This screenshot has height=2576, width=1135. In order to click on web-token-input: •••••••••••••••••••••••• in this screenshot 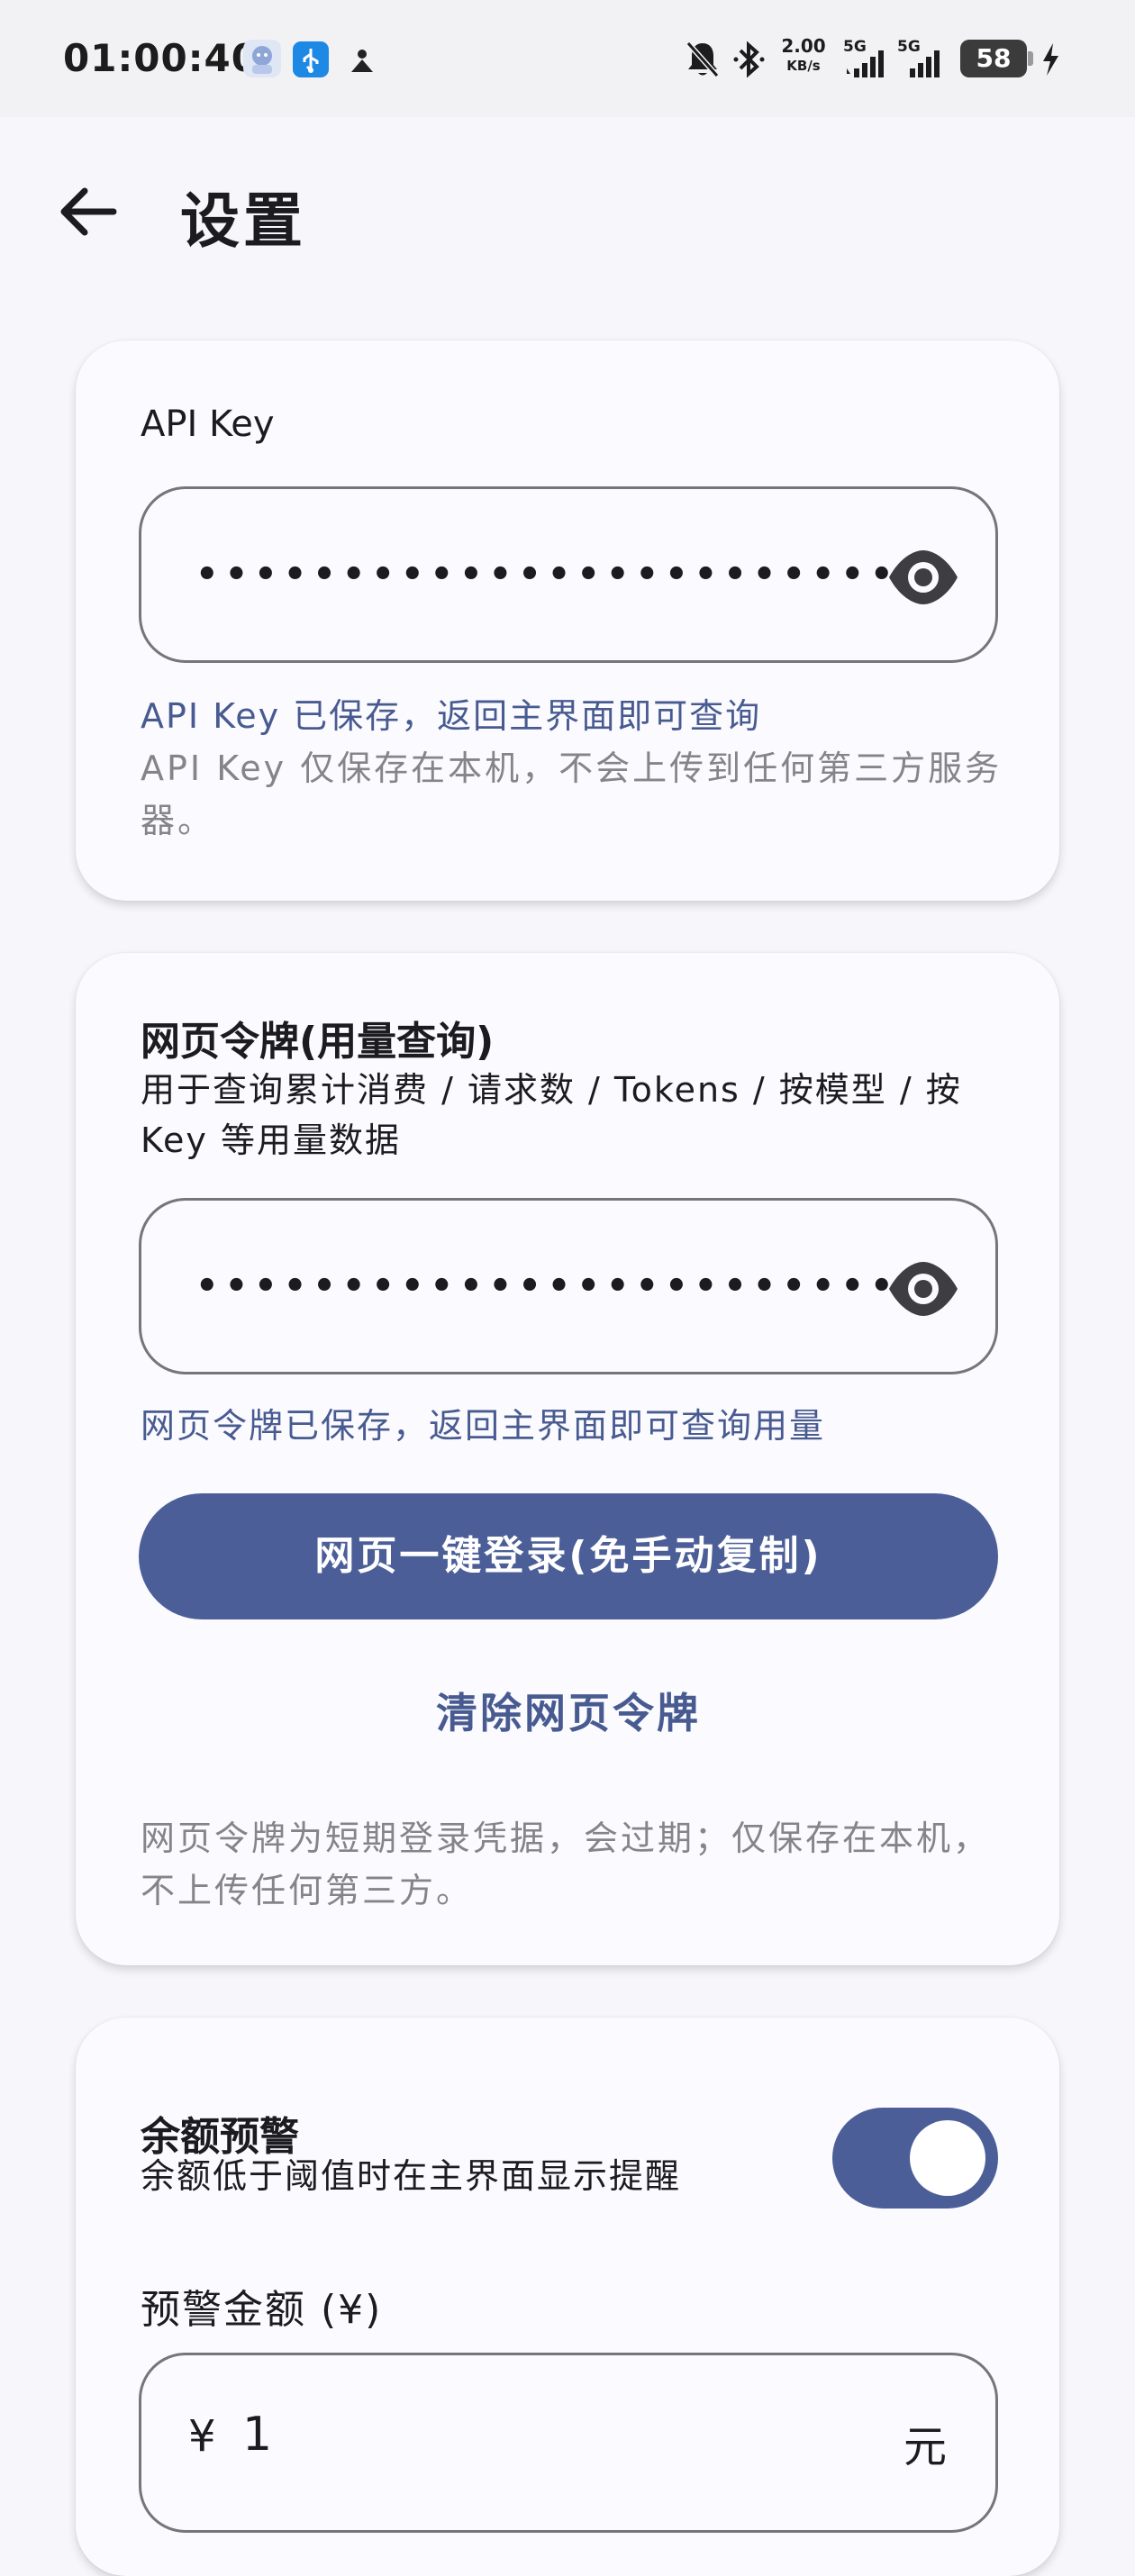, I will do `click(568, 1286)`.